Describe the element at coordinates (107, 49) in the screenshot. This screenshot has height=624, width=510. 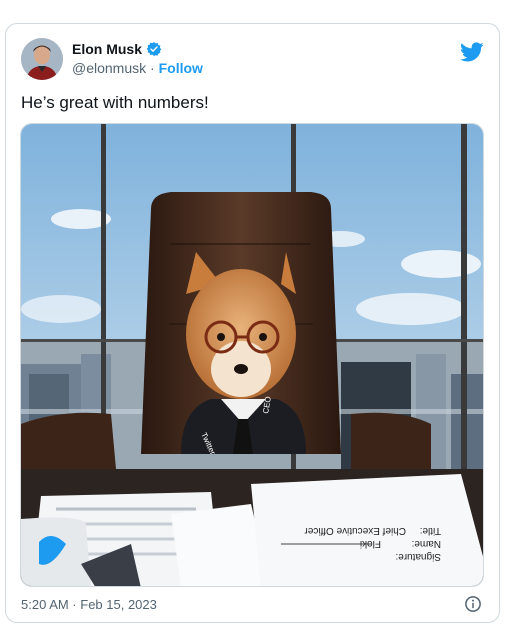
I see `display-name: Elon Musk` at that location.